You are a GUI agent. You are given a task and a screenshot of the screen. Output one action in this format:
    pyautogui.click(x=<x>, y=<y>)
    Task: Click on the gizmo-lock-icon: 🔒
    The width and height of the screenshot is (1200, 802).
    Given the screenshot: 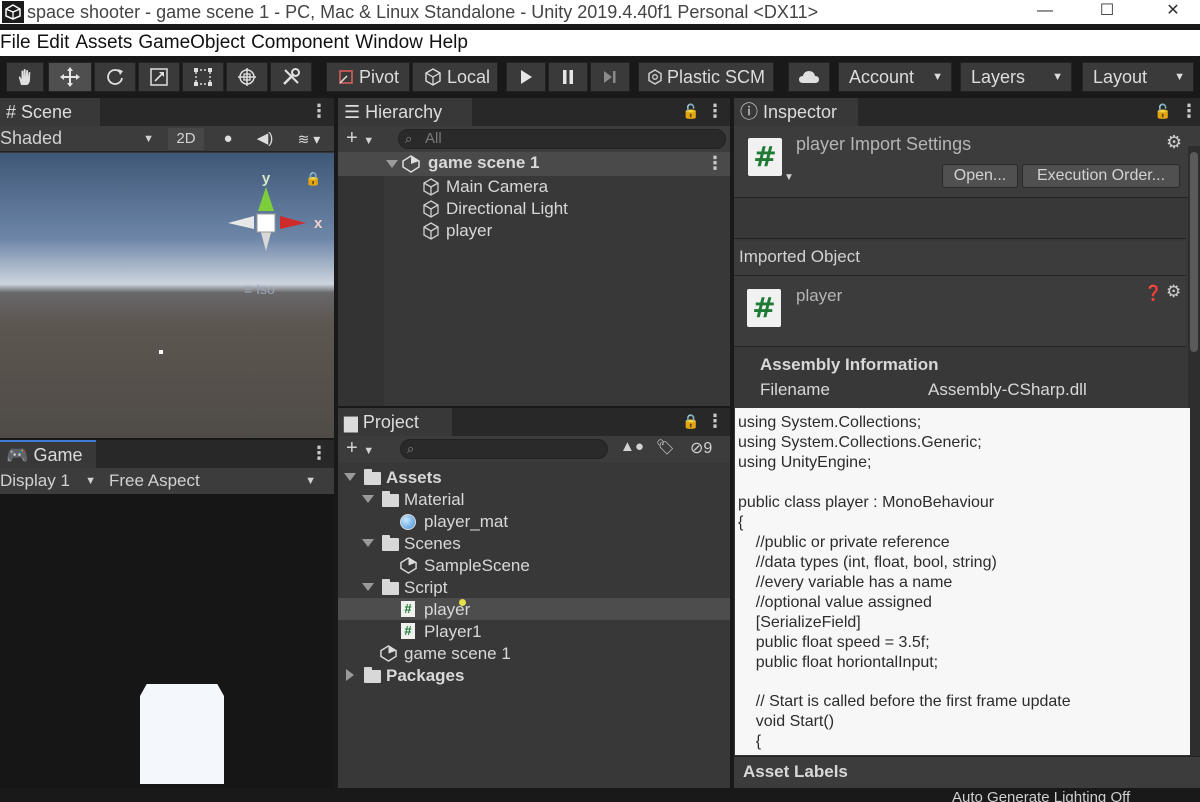 What is the action you would take?
    pyautogui.click(x=313, y=179)
    